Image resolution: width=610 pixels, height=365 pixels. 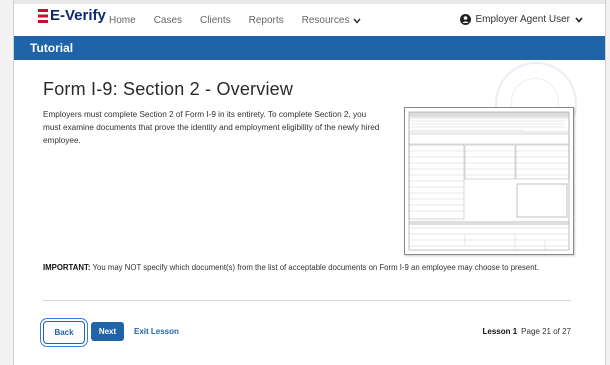 I want to click on logo-text: E-Verify, so click(x=78, y=15).